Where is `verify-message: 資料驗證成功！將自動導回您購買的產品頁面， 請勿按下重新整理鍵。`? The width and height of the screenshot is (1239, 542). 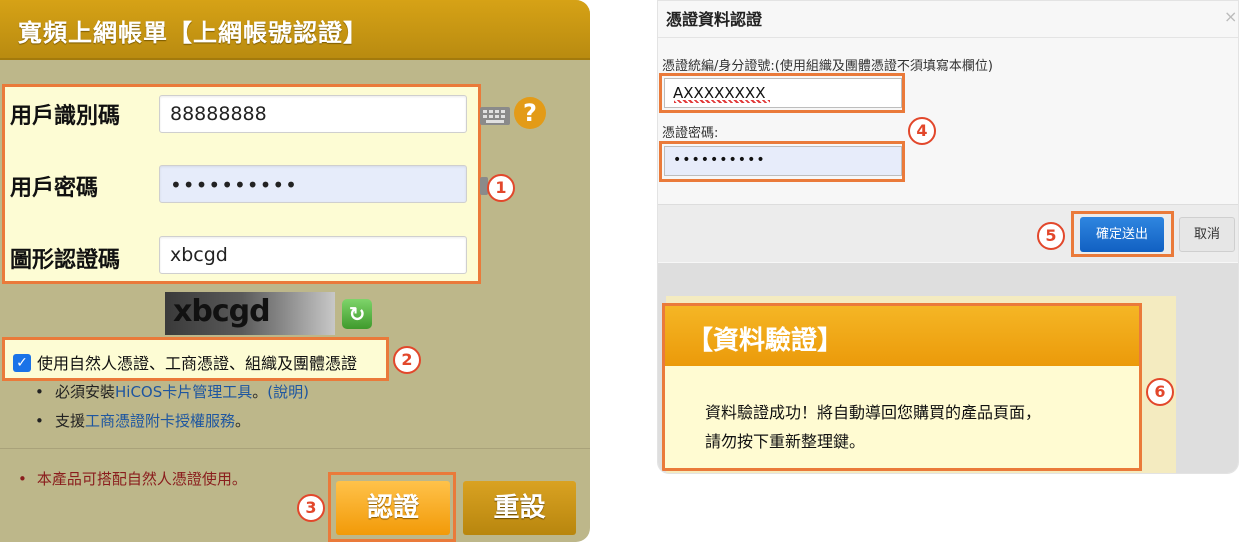
verify-message: 資料驗證成功！將自動導回您購買的產品頁面， 請勿按下重新整理鍵。 is located at coordinates (873, 427).